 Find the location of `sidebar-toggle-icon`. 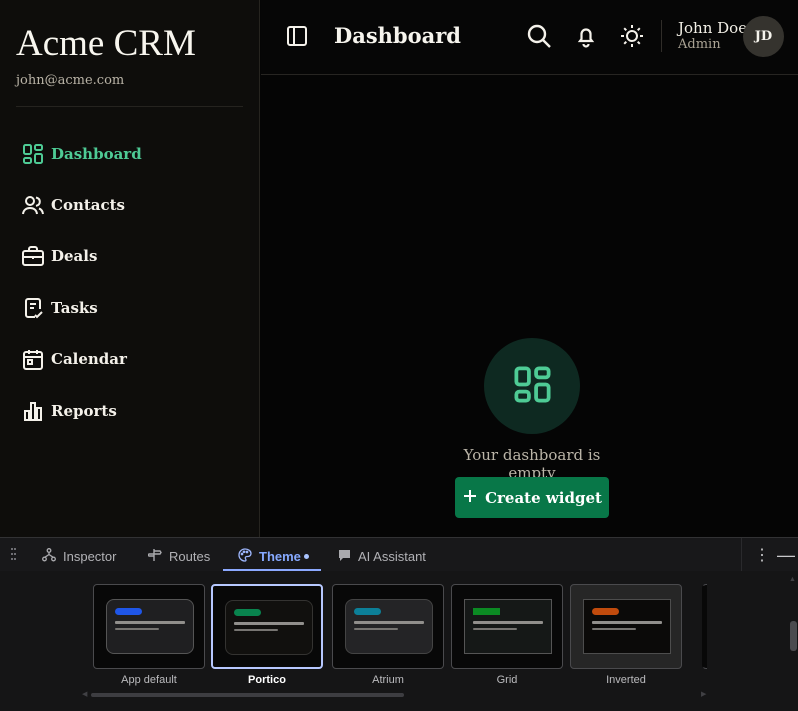

sidebar-toggle-icon is located at coordinates (297, 38).